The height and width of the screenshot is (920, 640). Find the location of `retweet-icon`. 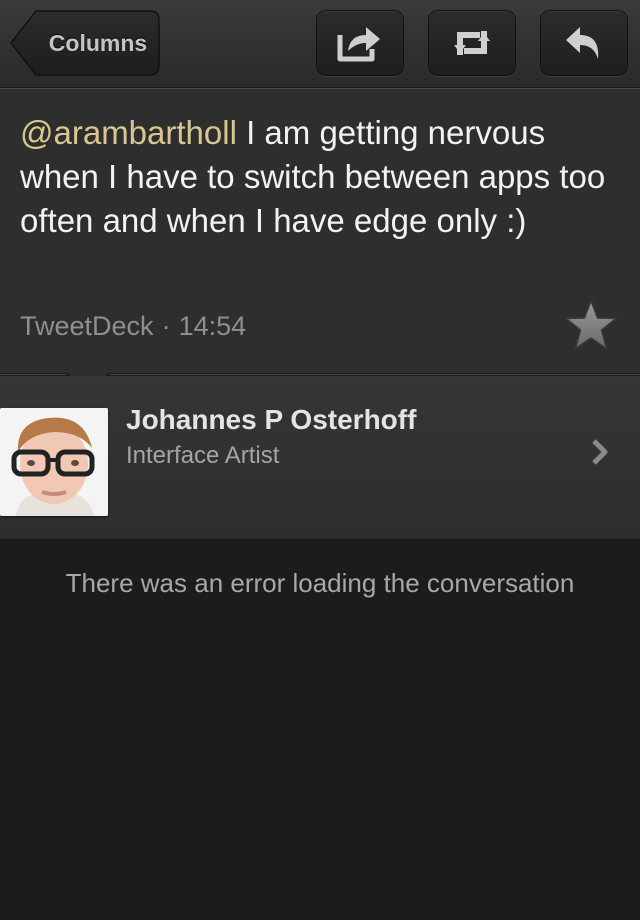

retweet-icon is located at coordinates (472, 43).